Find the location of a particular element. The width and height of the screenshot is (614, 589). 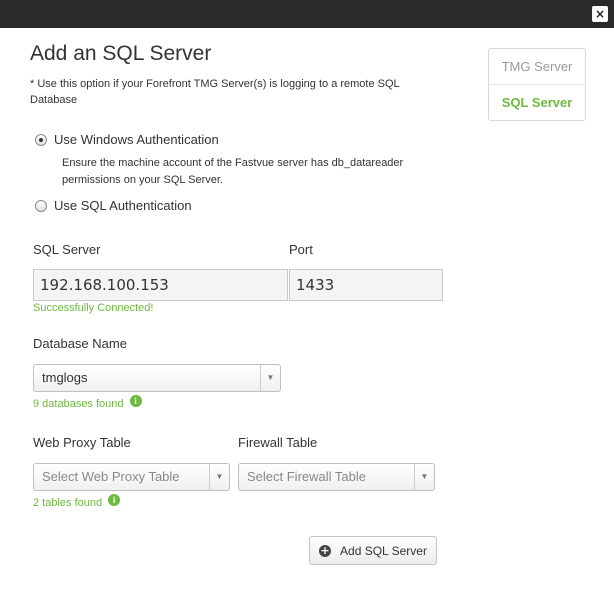

connection-status: Successfully Connected! is located at coordinates (93, 308).